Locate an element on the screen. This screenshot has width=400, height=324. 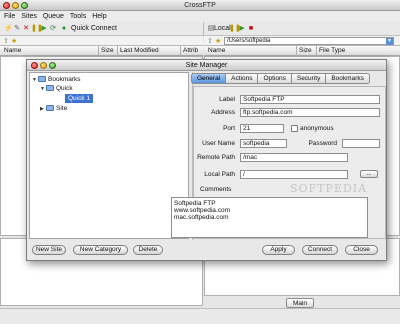
site-manager-title-bar: Site Manager is located at coordinates (206, 65).